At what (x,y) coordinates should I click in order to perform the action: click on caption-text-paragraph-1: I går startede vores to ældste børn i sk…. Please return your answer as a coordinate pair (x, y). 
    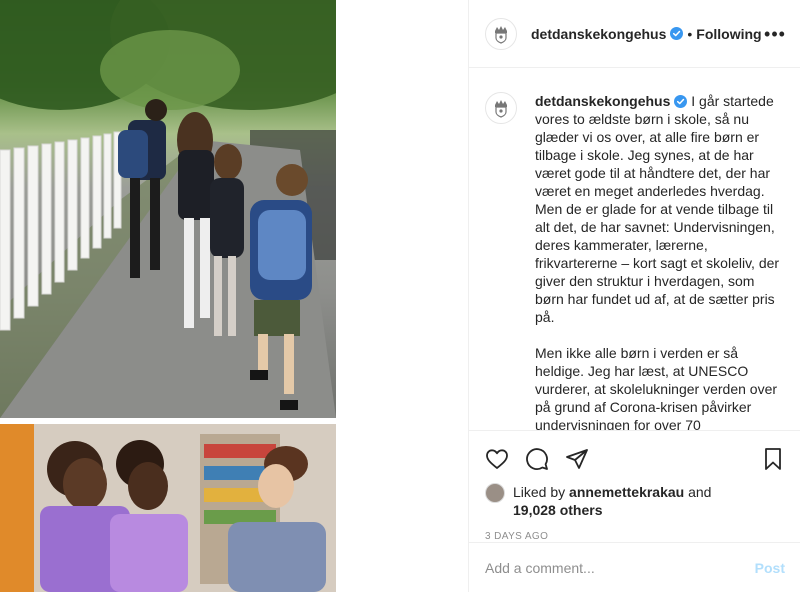
    Looking at the image, I should click on (657, 209).